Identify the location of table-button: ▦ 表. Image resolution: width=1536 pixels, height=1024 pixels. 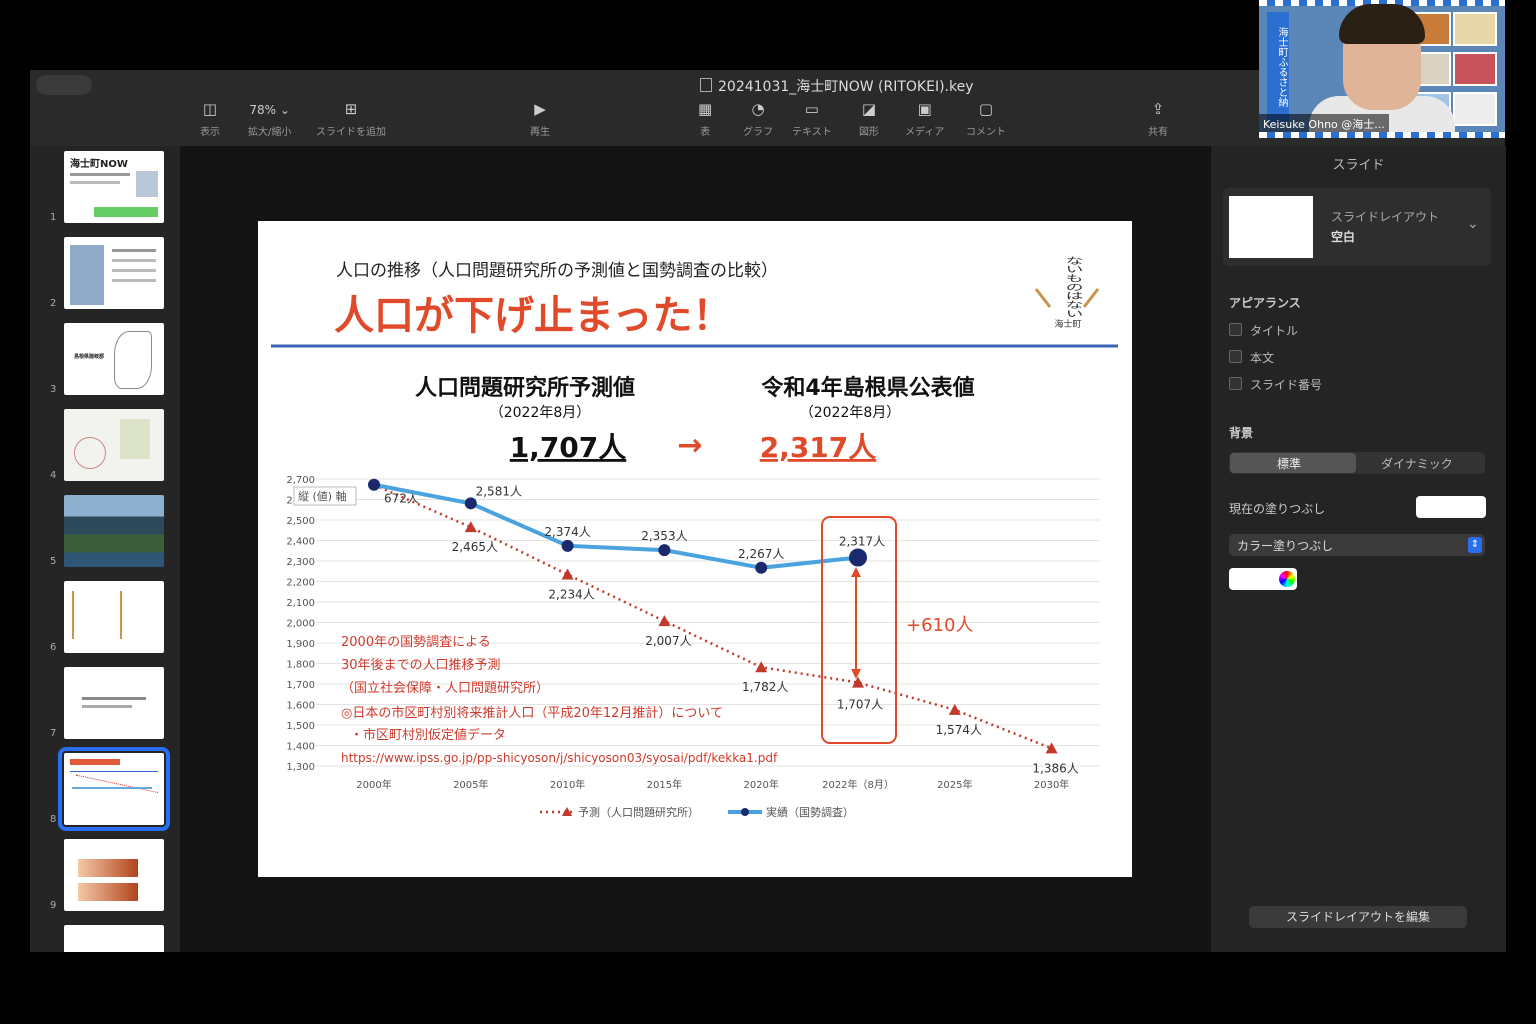
(705, 119).